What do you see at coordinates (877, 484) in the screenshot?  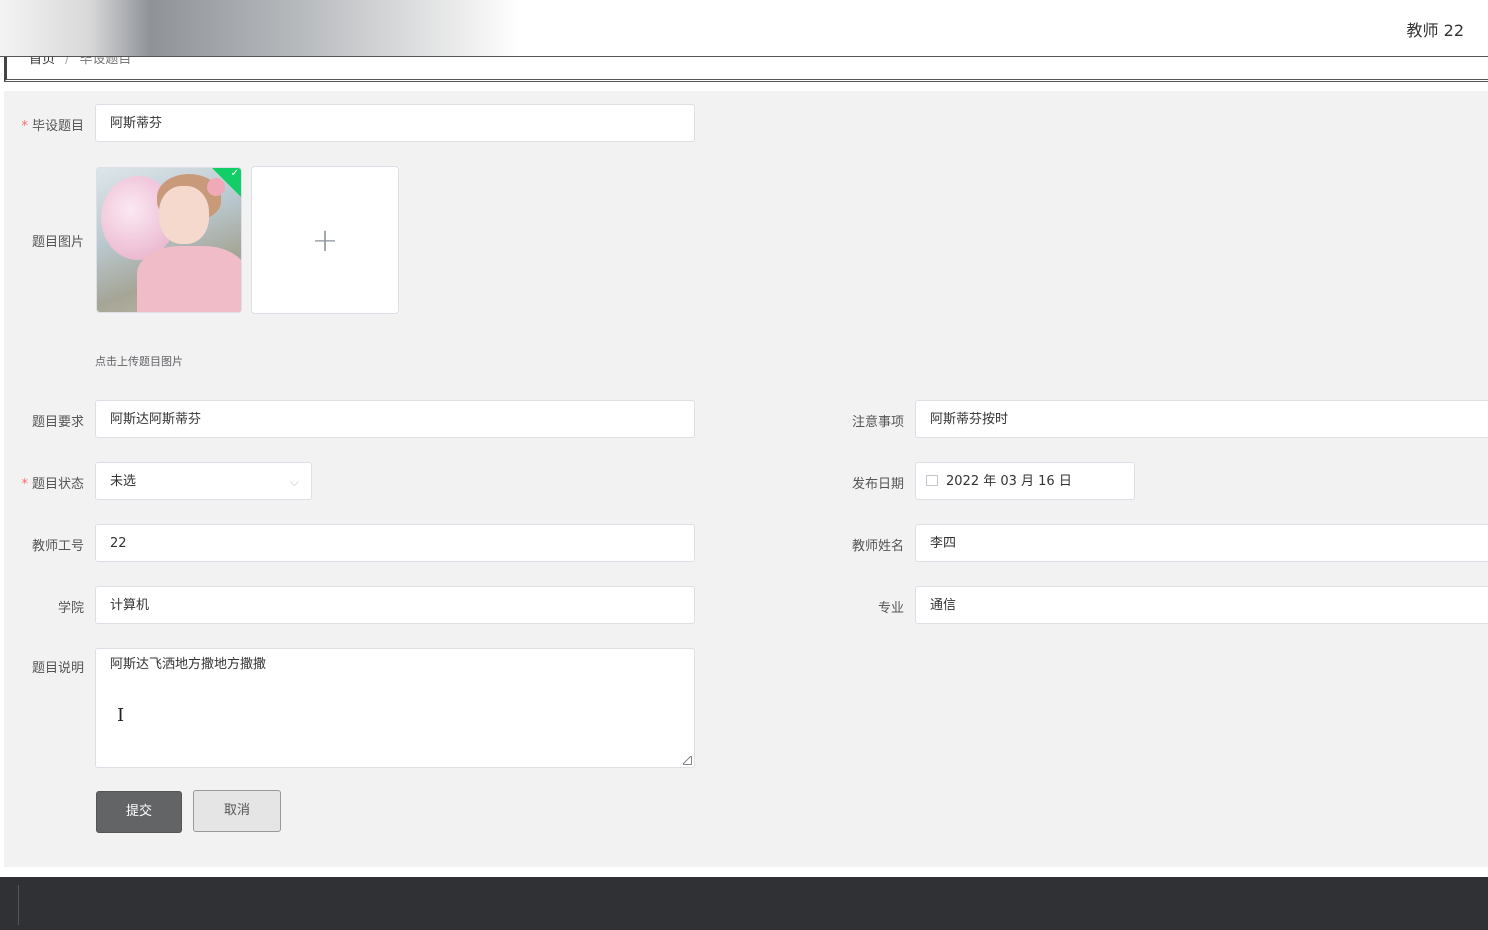 I see `publish-date-label: 发布日期` at bounding box center [877, 484].